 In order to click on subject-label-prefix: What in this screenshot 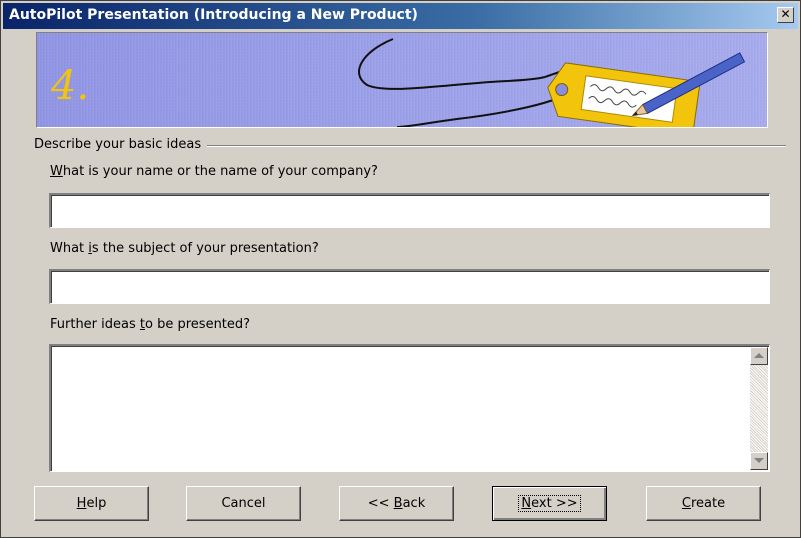, I will do `click(69, 248)`.